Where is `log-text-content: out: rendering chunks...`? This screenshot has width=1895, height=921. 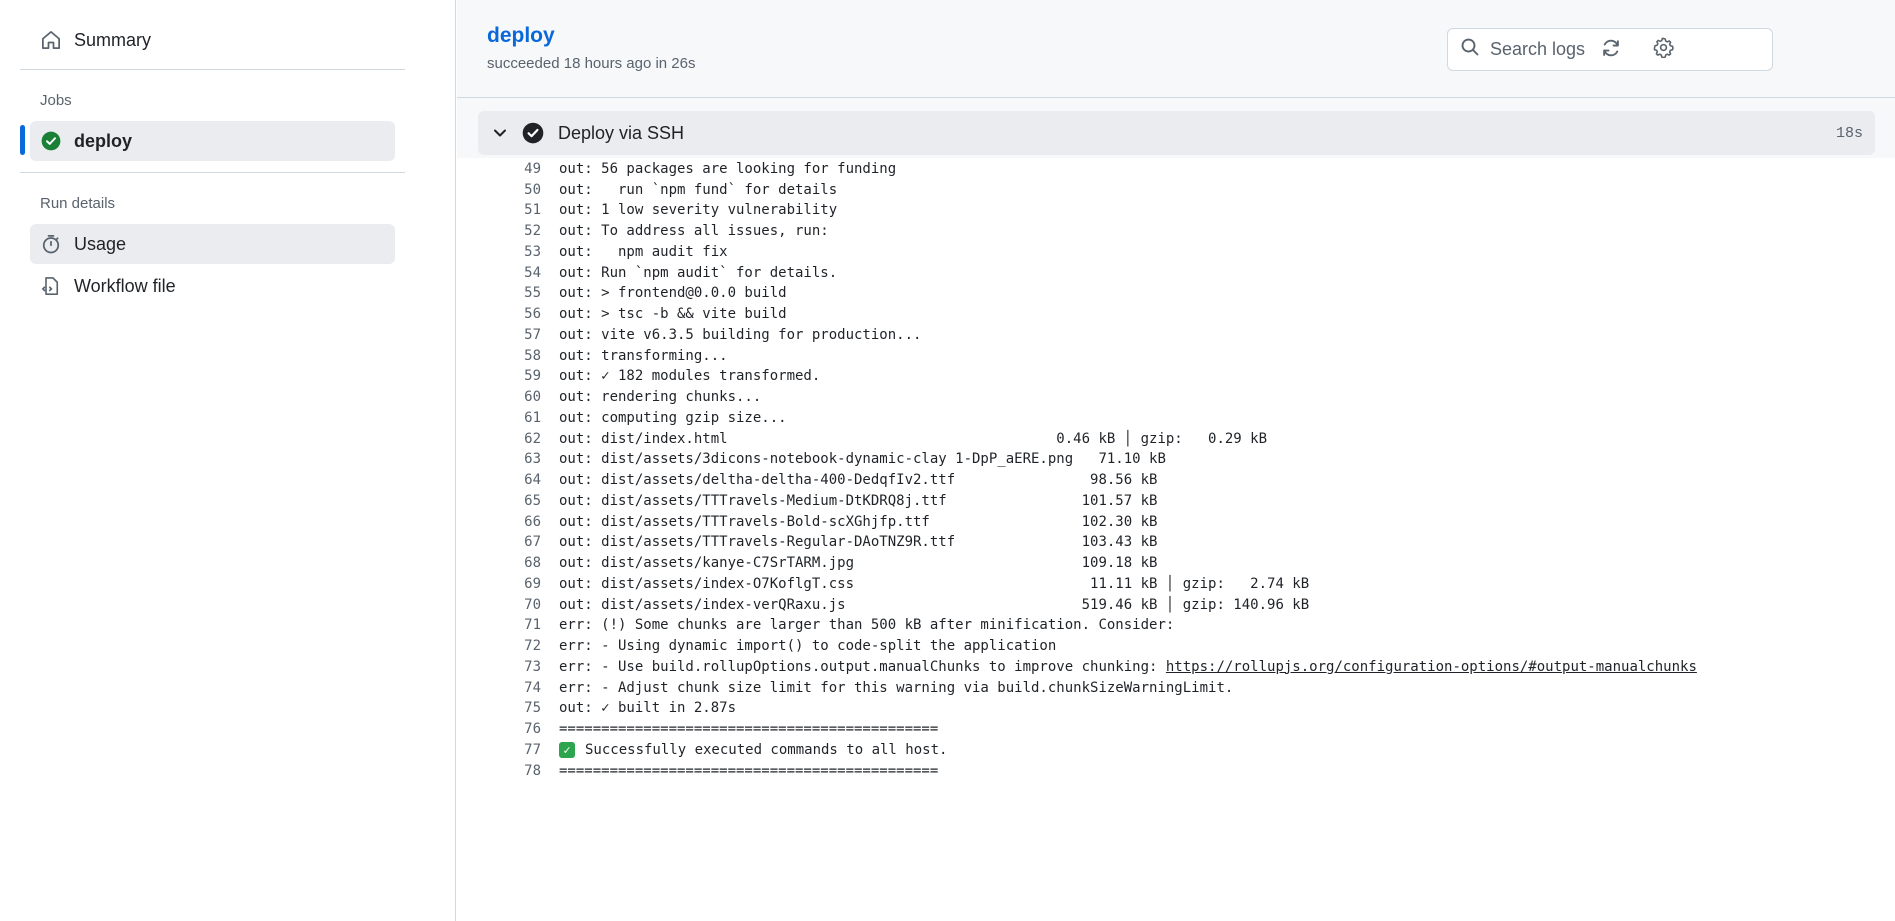 log-text-content: out: rendering chunks... is located at coordinates (660, 397).